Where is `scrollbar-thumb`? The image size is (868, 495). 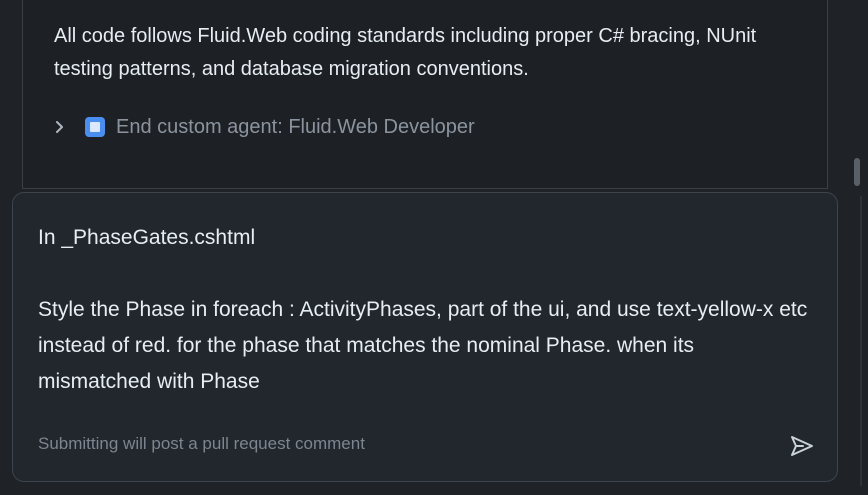 scrollbar-thumb is located at coordinates (857, 172).